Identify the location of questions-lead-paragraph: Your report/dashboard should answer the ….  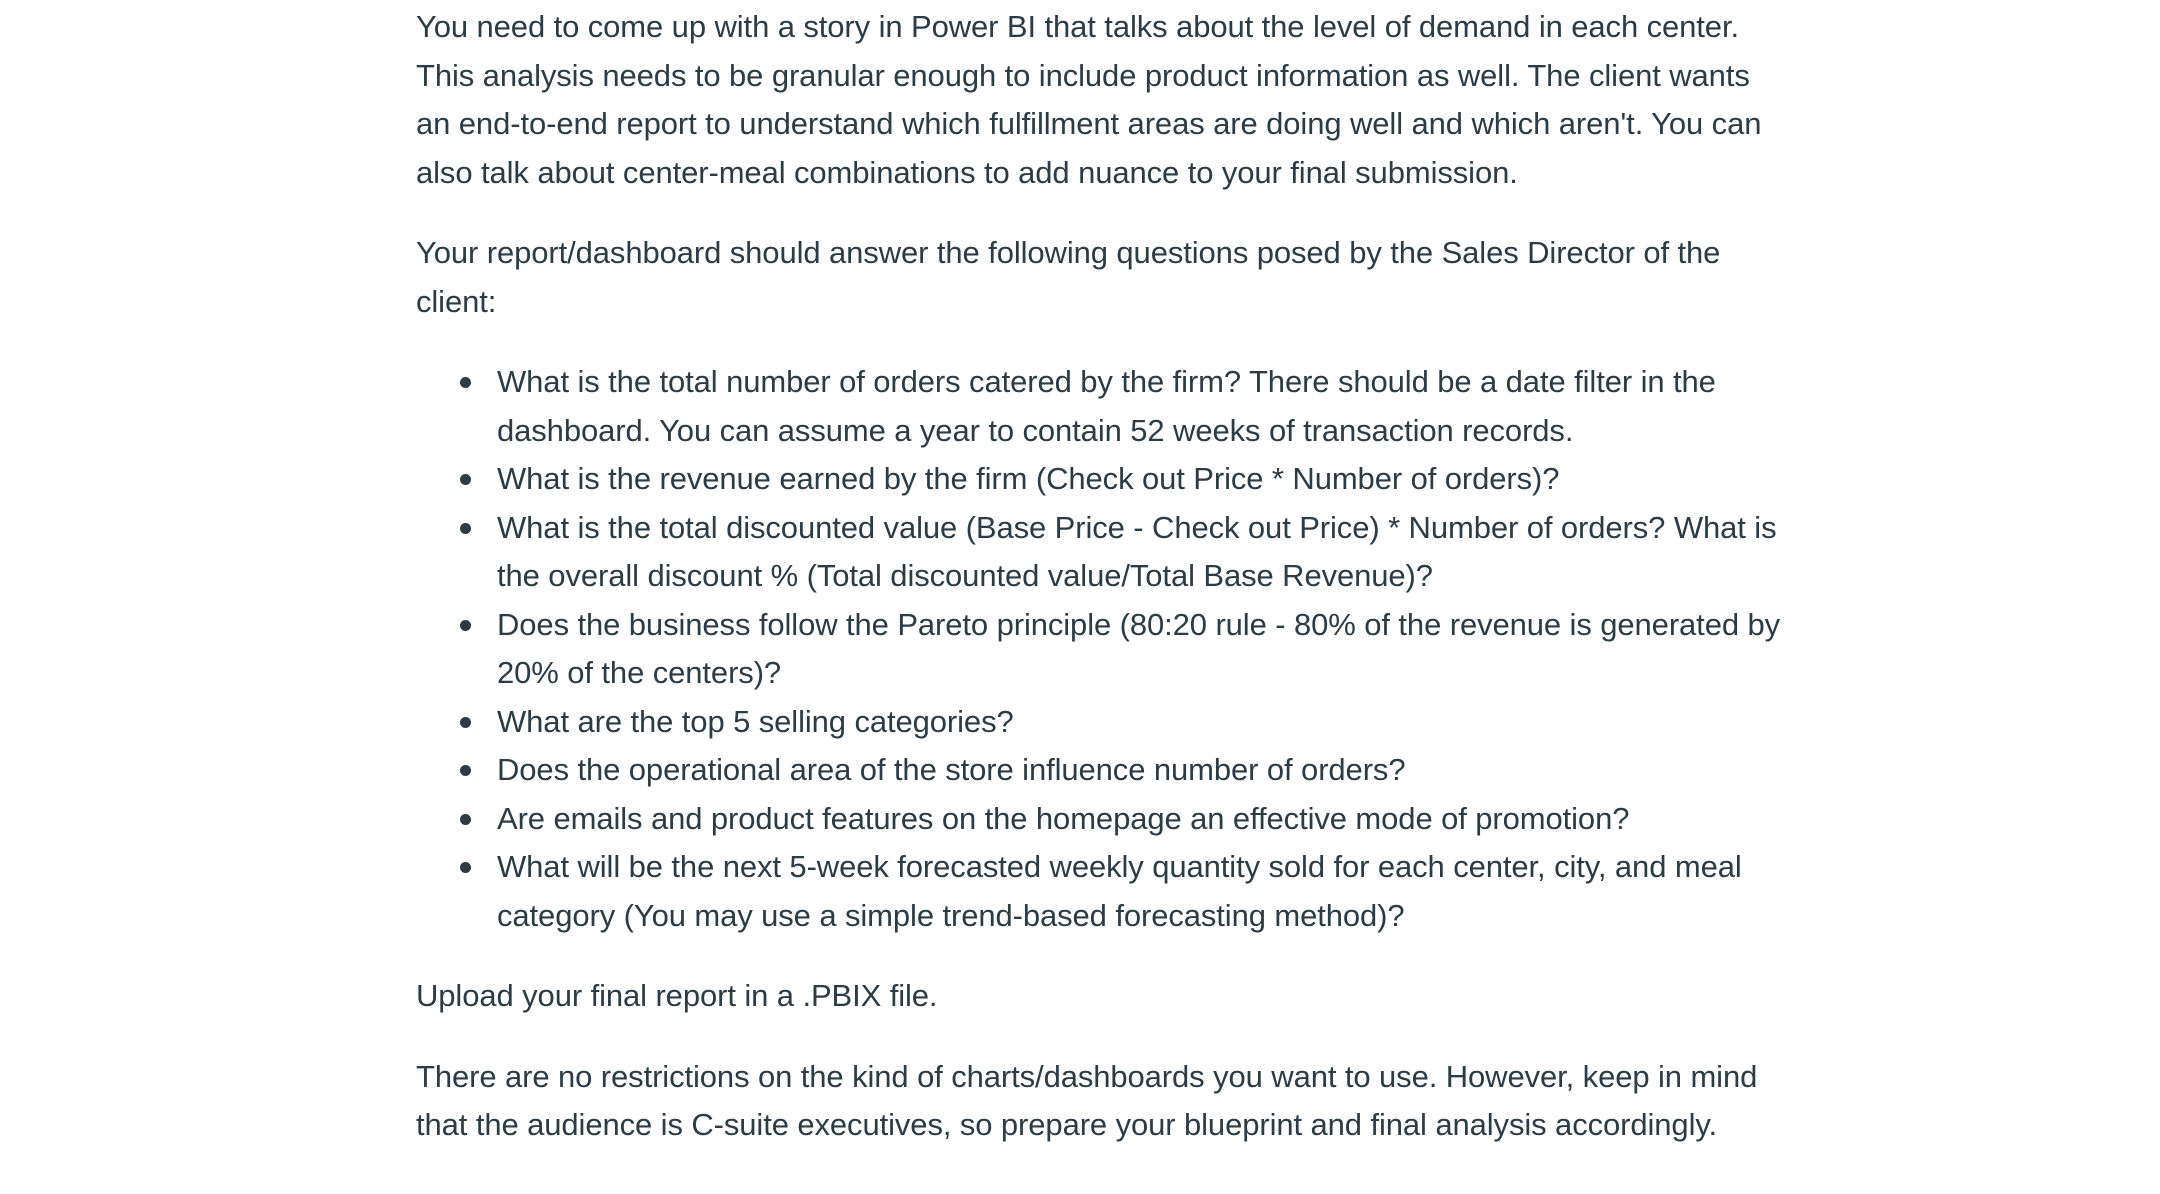
(1068, 277).